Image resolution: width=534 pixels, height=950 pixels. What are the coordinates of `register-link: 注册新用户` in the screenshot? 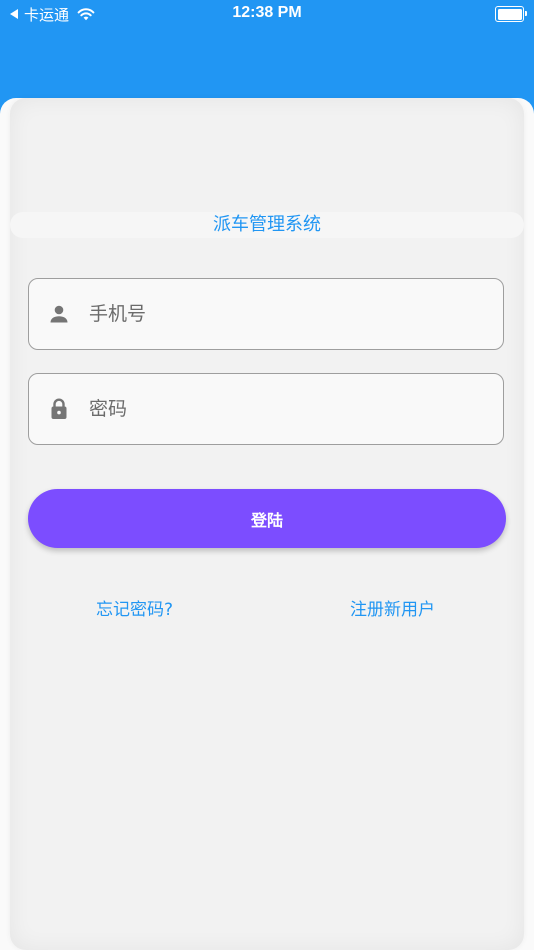 It's located at (392, 610).